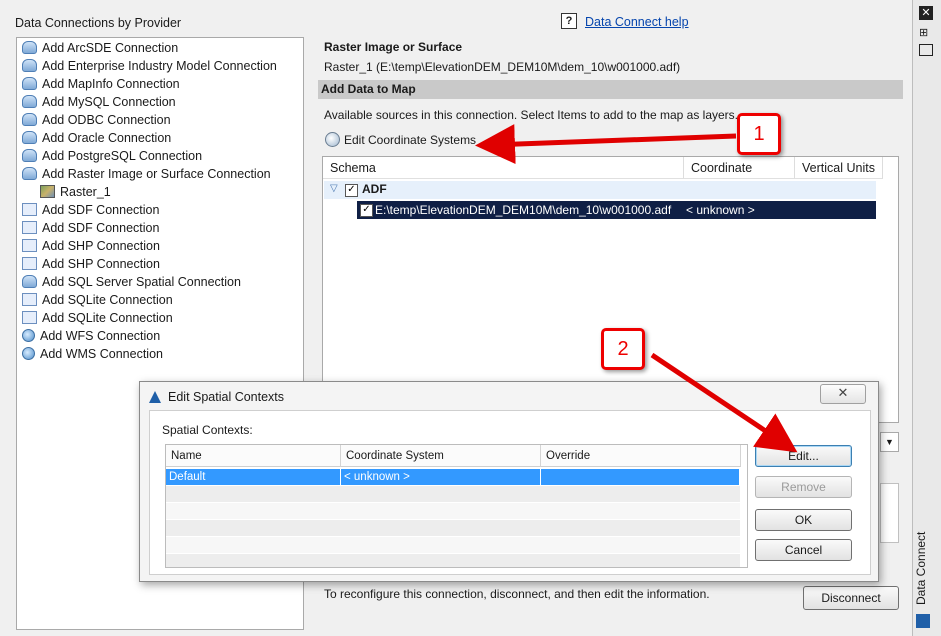 The image size is (941, 636). Describe the element at coordinates (623, 349) in the screenshot. I see `callout-2: 2` at that location.